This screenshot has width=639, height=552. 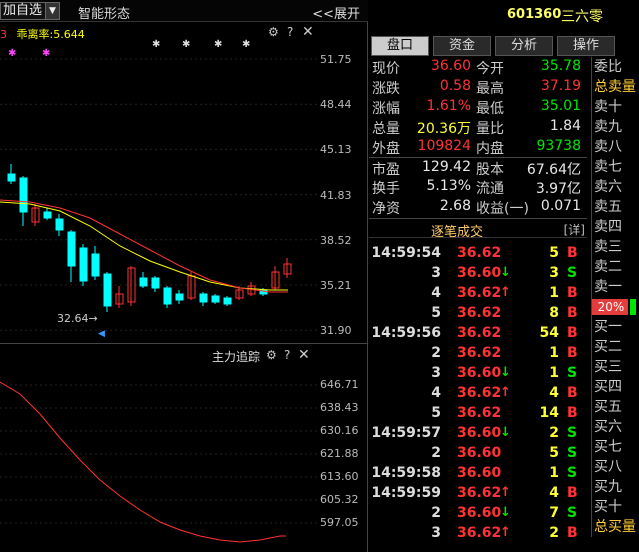 What do you see at coordinates (582, 17) in the screenshot?
I see `stock-name: 三六零` at bounding box center [582, 17].